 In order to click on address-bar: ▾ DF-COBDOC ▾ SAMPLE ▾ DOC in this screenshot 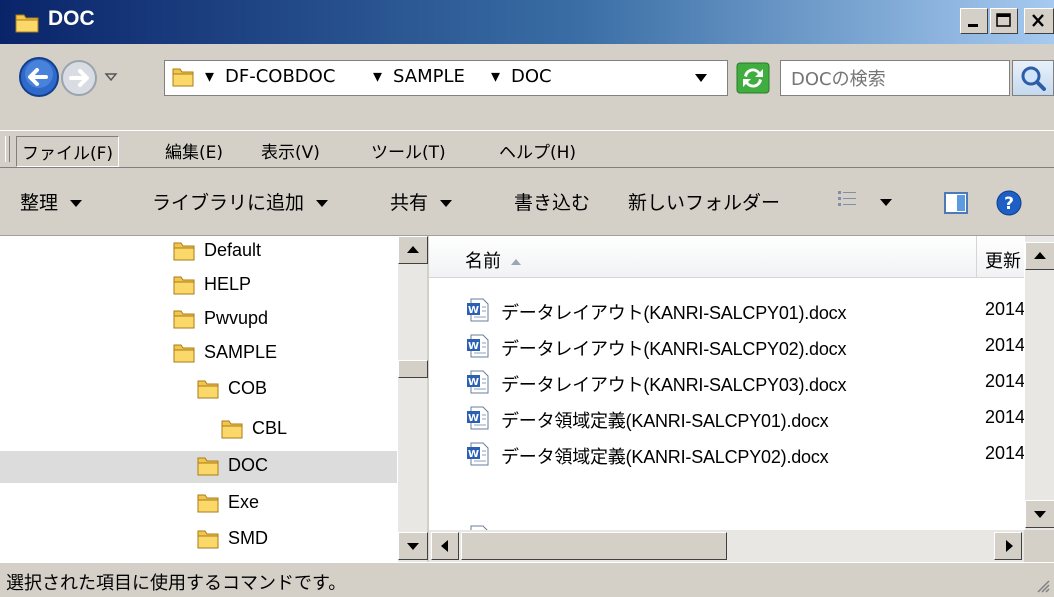, I will do `click(446, 78)`.